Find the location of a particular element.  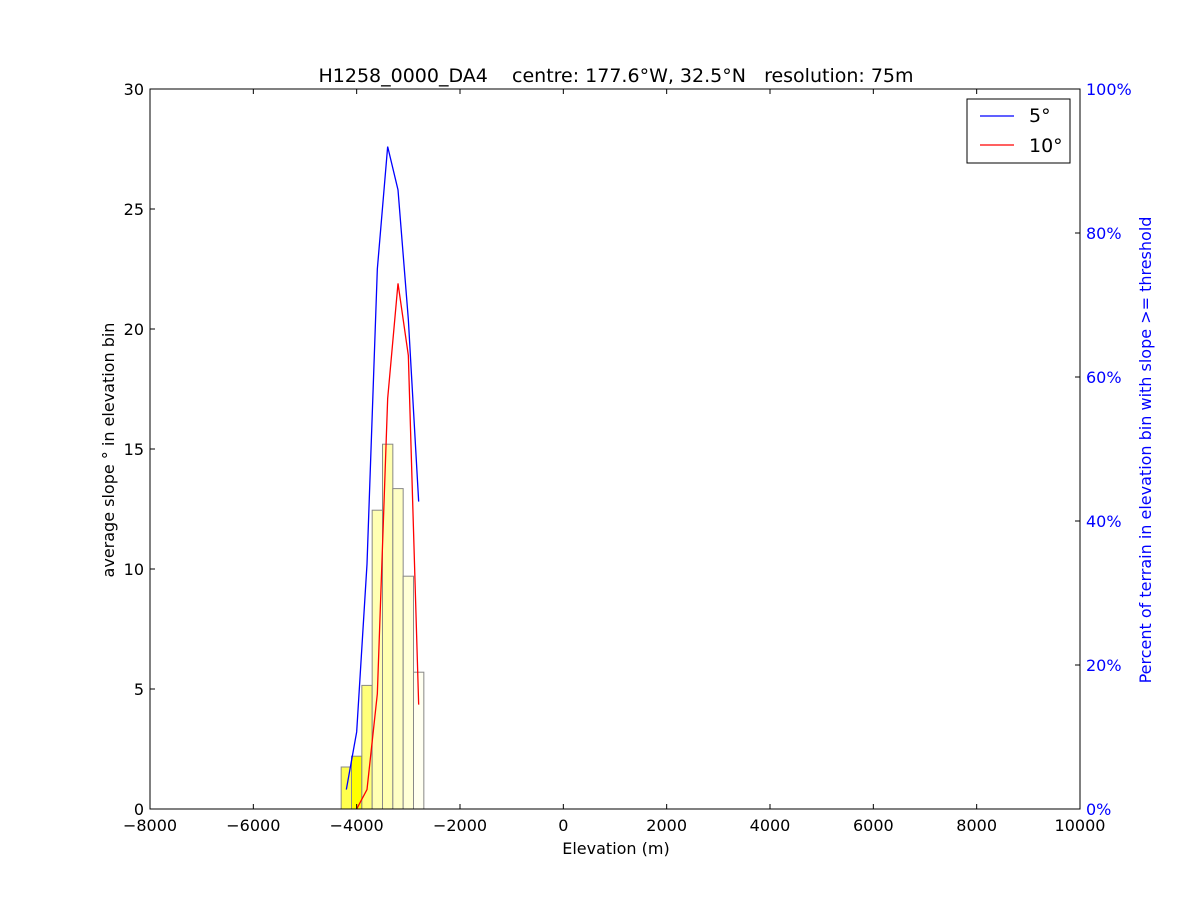

y-tick-label: 25 is located at coordinates (134, 209).